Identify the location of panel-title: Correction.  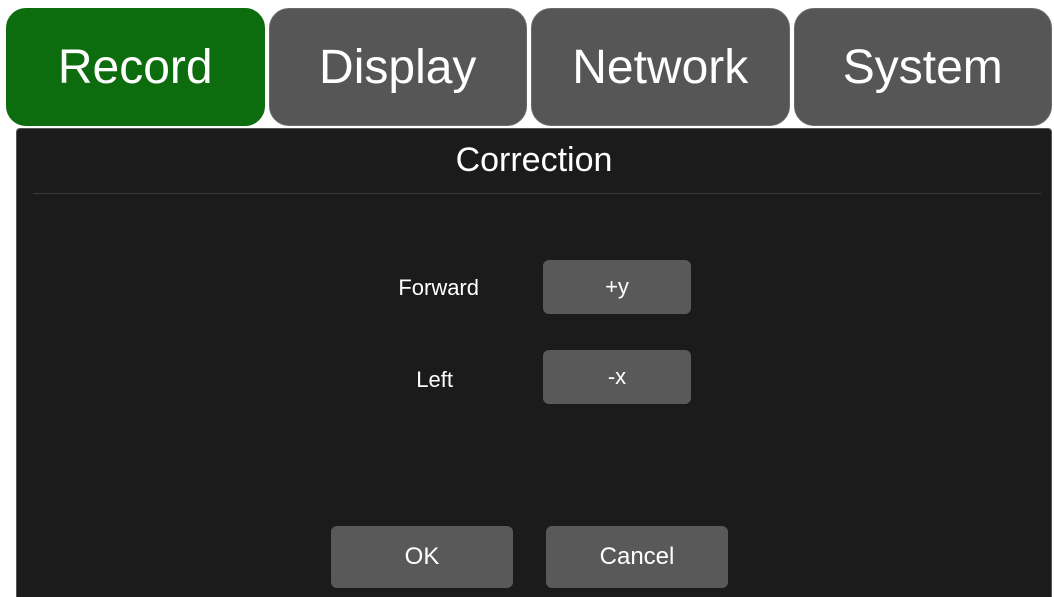
(534, 160).